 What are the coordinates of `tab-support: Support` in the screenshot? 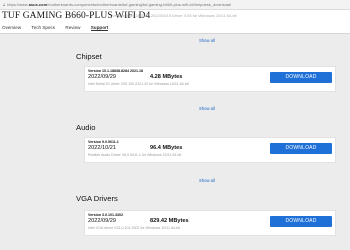 It's located at (99, 28).